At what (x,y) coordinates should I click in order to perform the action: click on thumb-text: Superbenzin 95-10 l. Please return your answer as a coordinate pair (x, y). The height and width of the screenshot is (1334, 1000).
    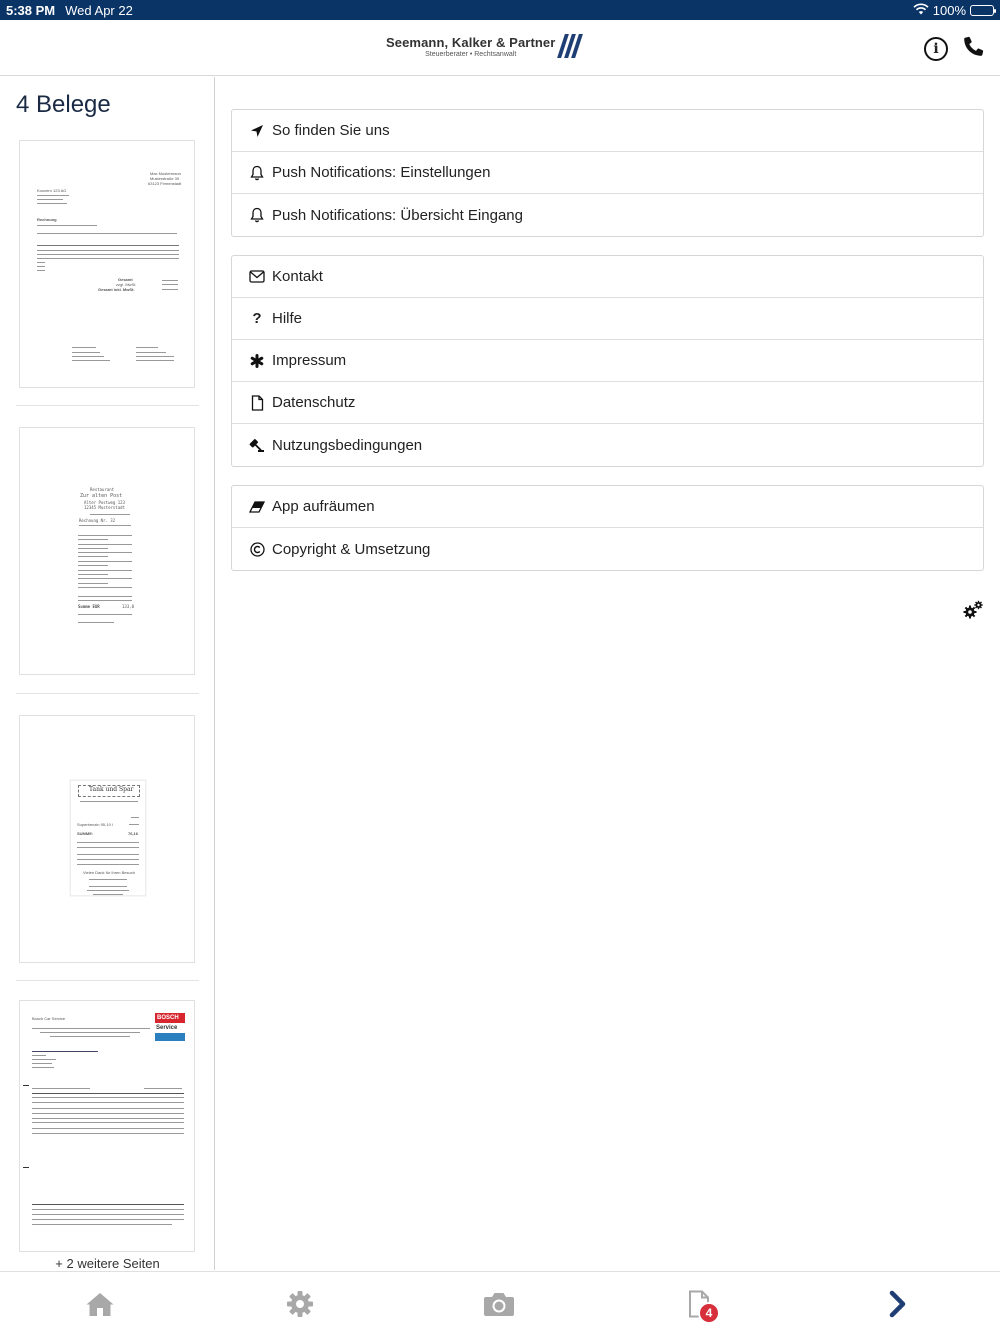
    Looking at the image, I should click on (95, 824).